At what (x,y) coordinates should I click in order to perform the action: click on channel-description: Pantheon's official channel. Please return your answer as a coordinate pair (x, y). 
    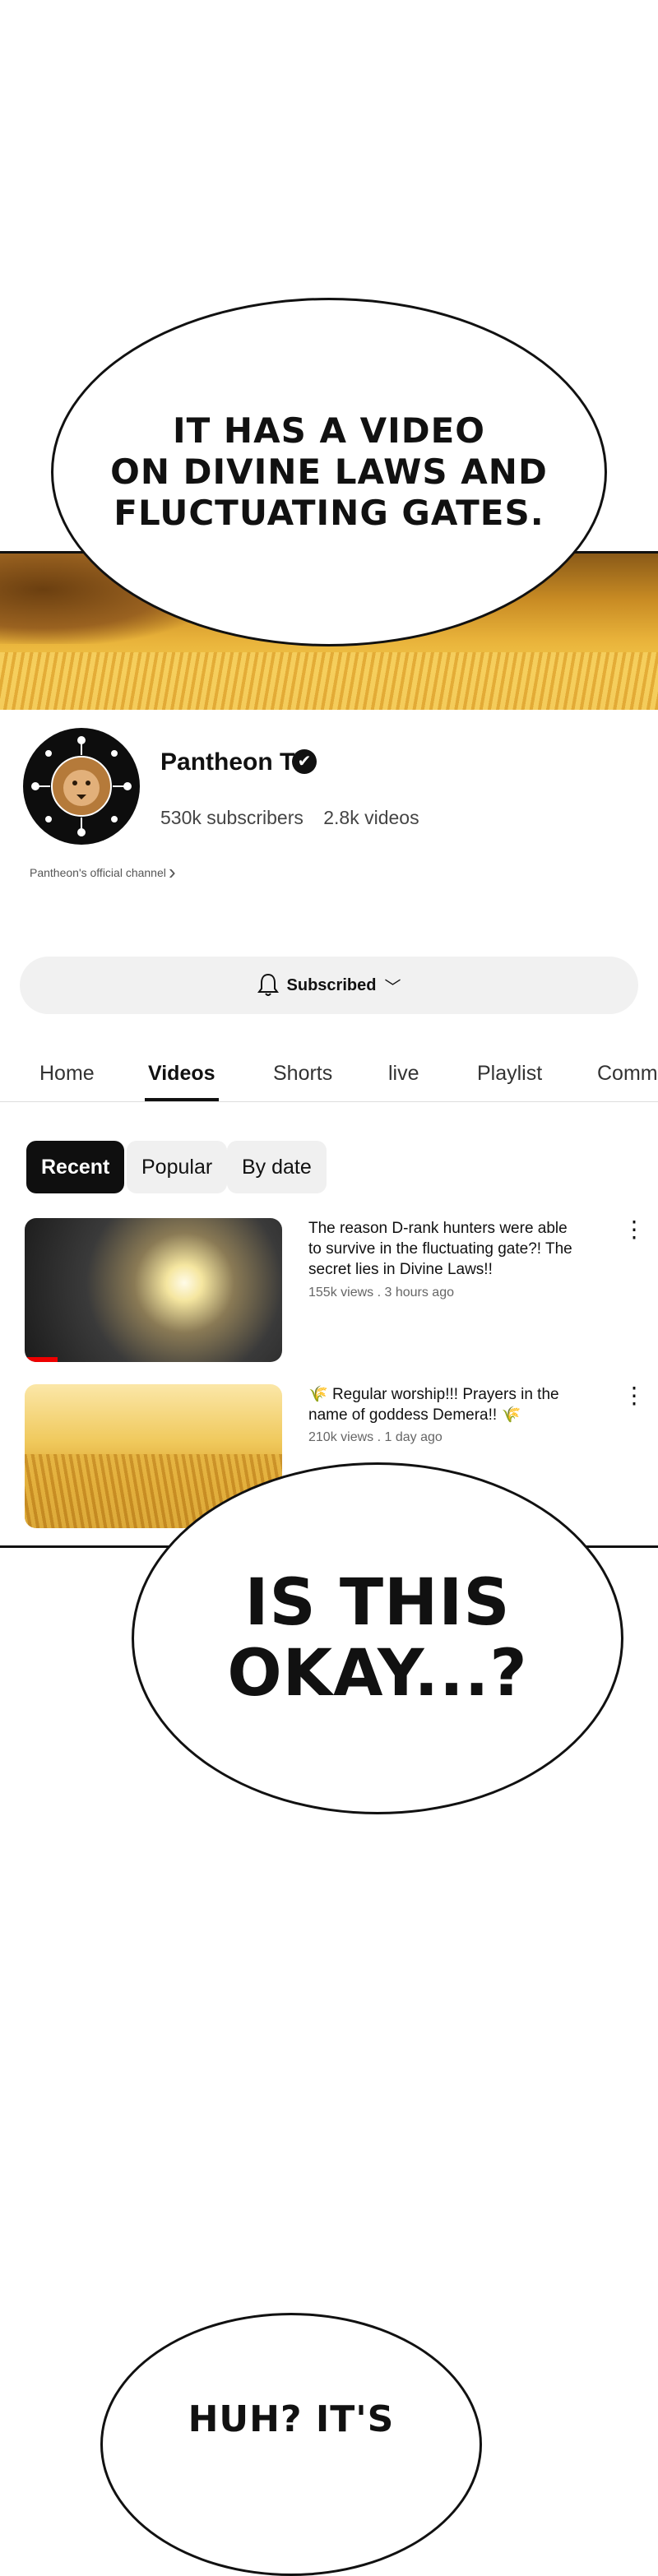
    Looking at the image, I should click on (98, 873).